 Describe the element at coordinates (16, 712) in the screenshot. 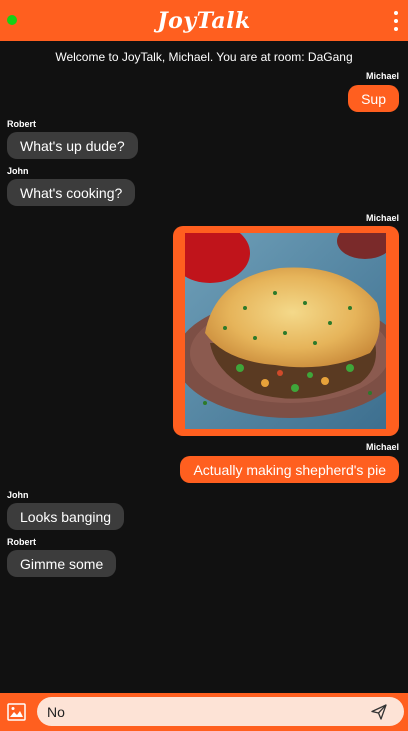

I see `image-icon` at that location.